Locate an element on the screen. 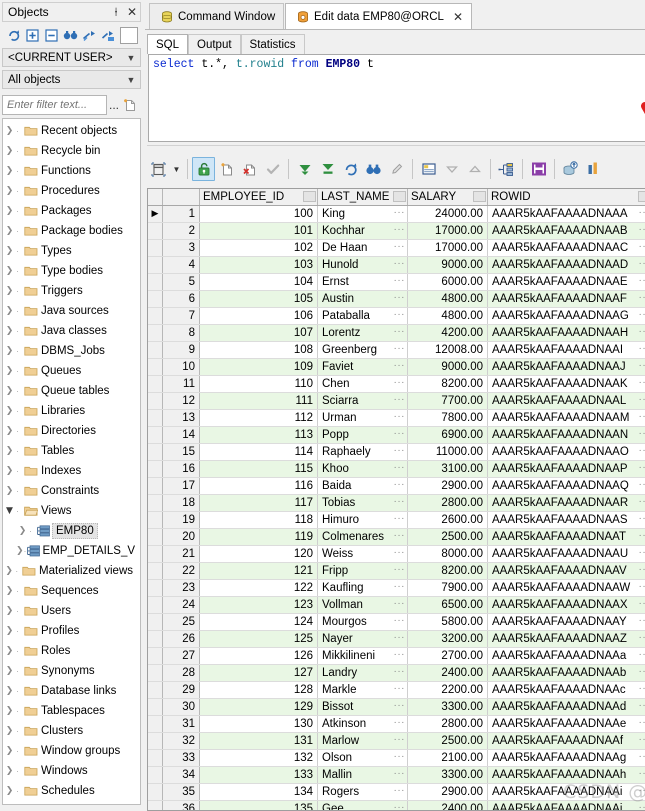  tree-item-recycle-bin: ❯ · Recycle bin is located at coordinates (68, 151).